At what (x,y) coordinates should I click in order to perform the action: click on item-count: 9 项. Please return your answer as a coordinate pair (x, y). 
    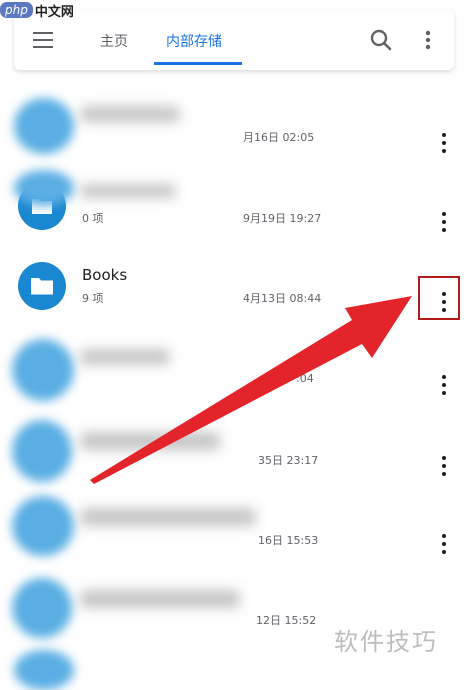
    Looking at the image, I should click on (93, 298).